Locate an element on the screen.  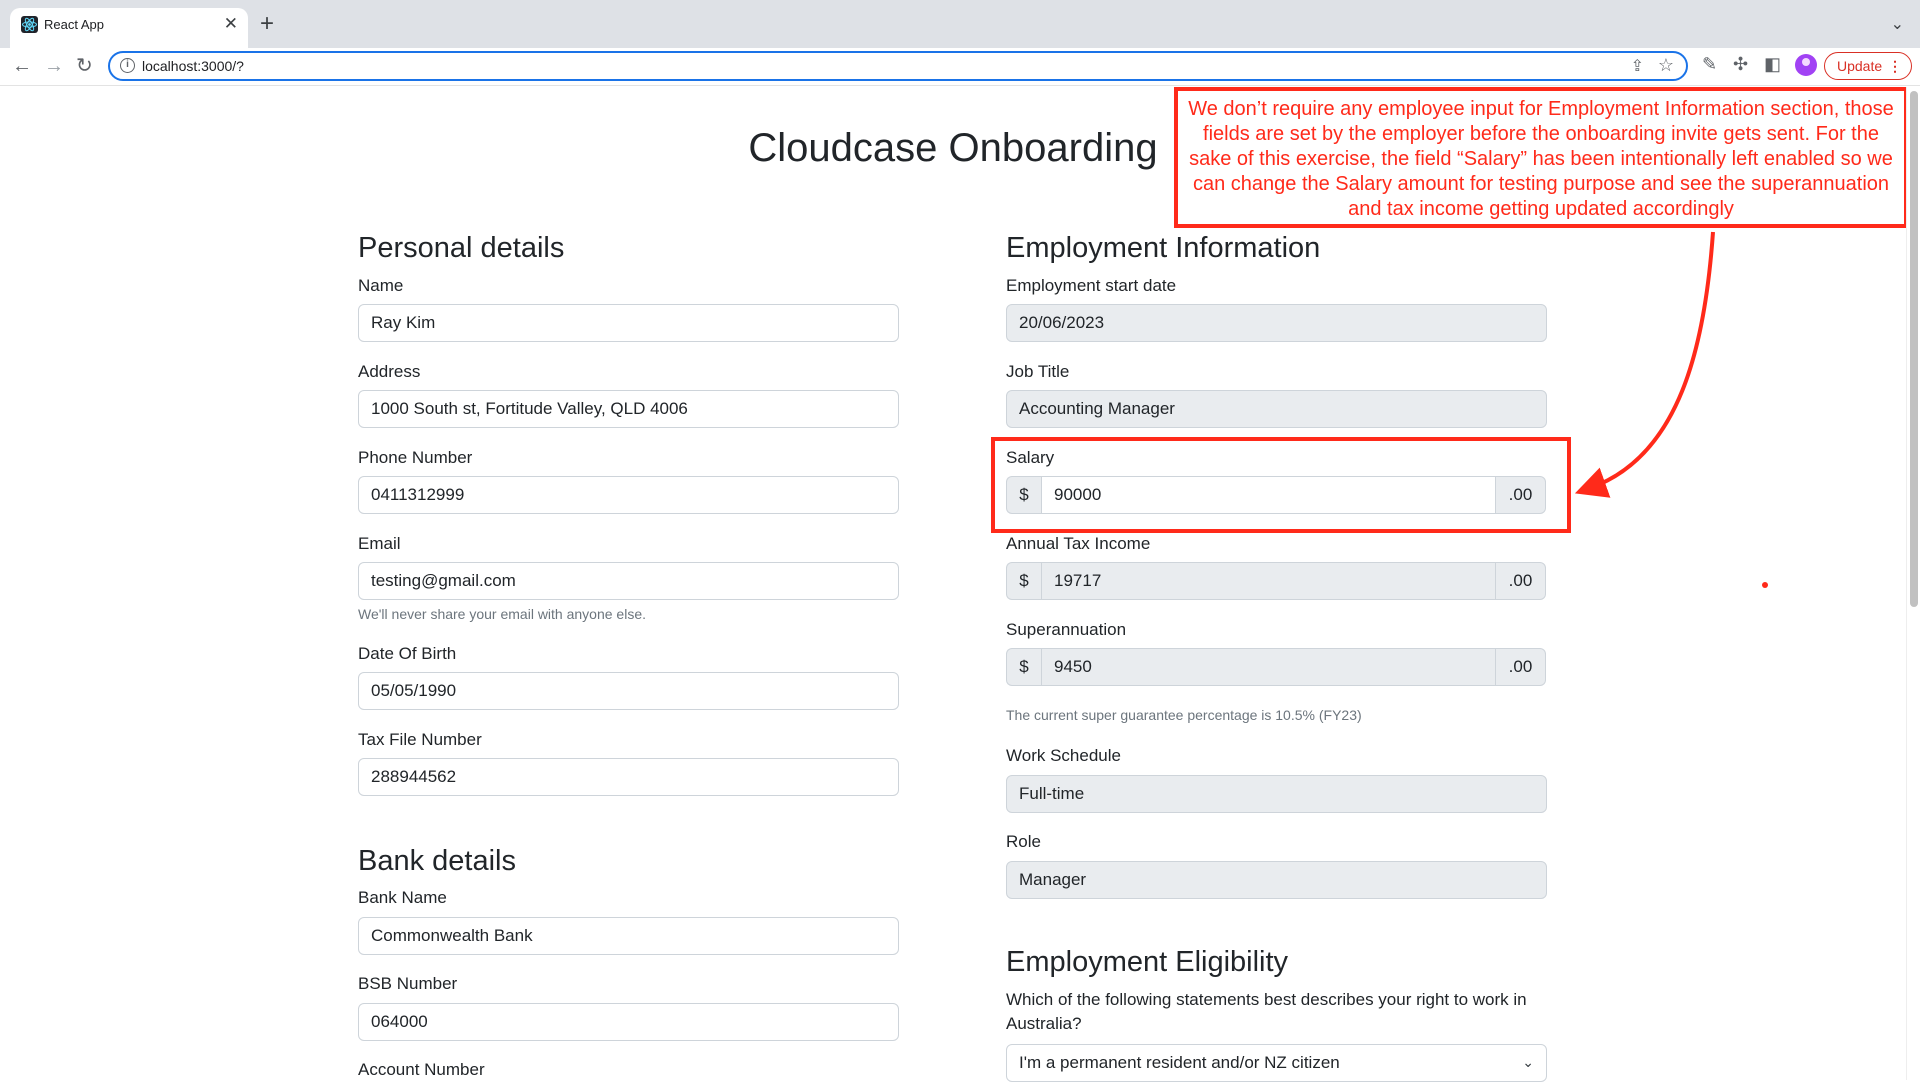
bsb-label: BSB Number is located at coordinates (408, 983).